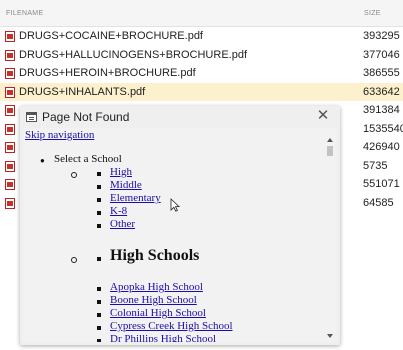  Describe the element at coordinates (171, 326) in the screenshot. I see `high-school-link: Cypress Creek High School` at that location.